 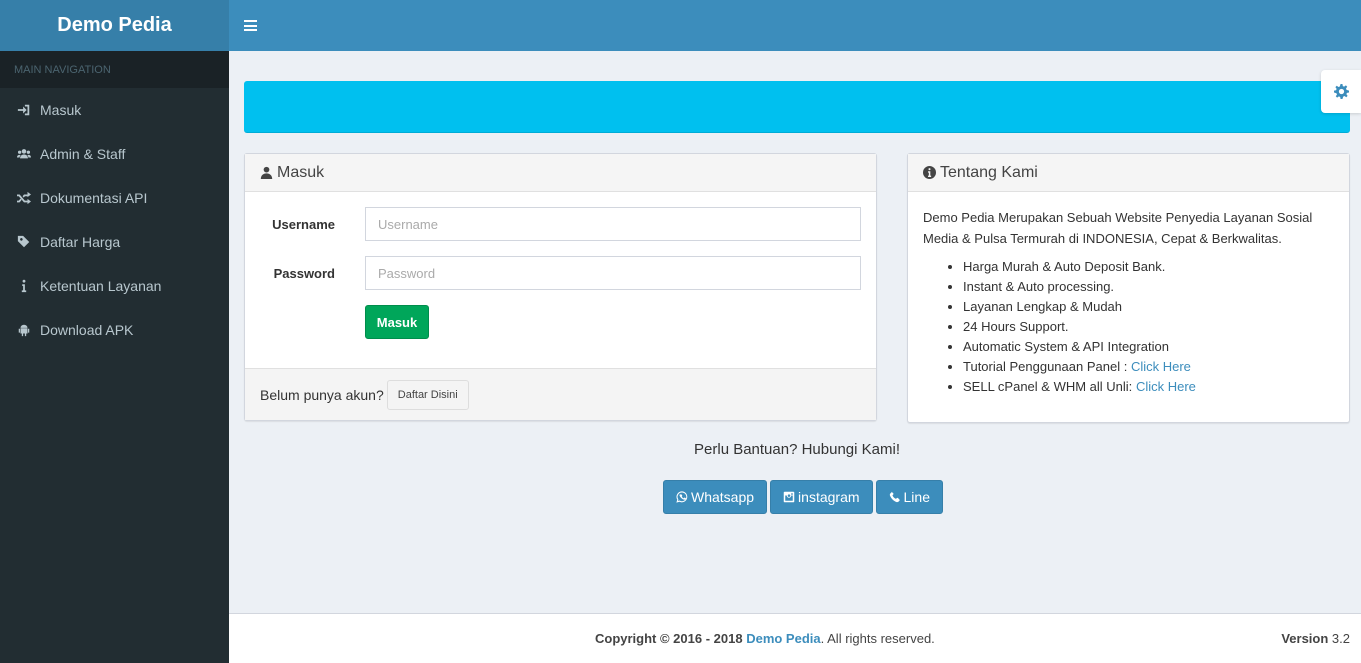 I want to click on sidebar-item-ketentuan-layanan: Ketentuan Layanan, so click(x=114, y=286).